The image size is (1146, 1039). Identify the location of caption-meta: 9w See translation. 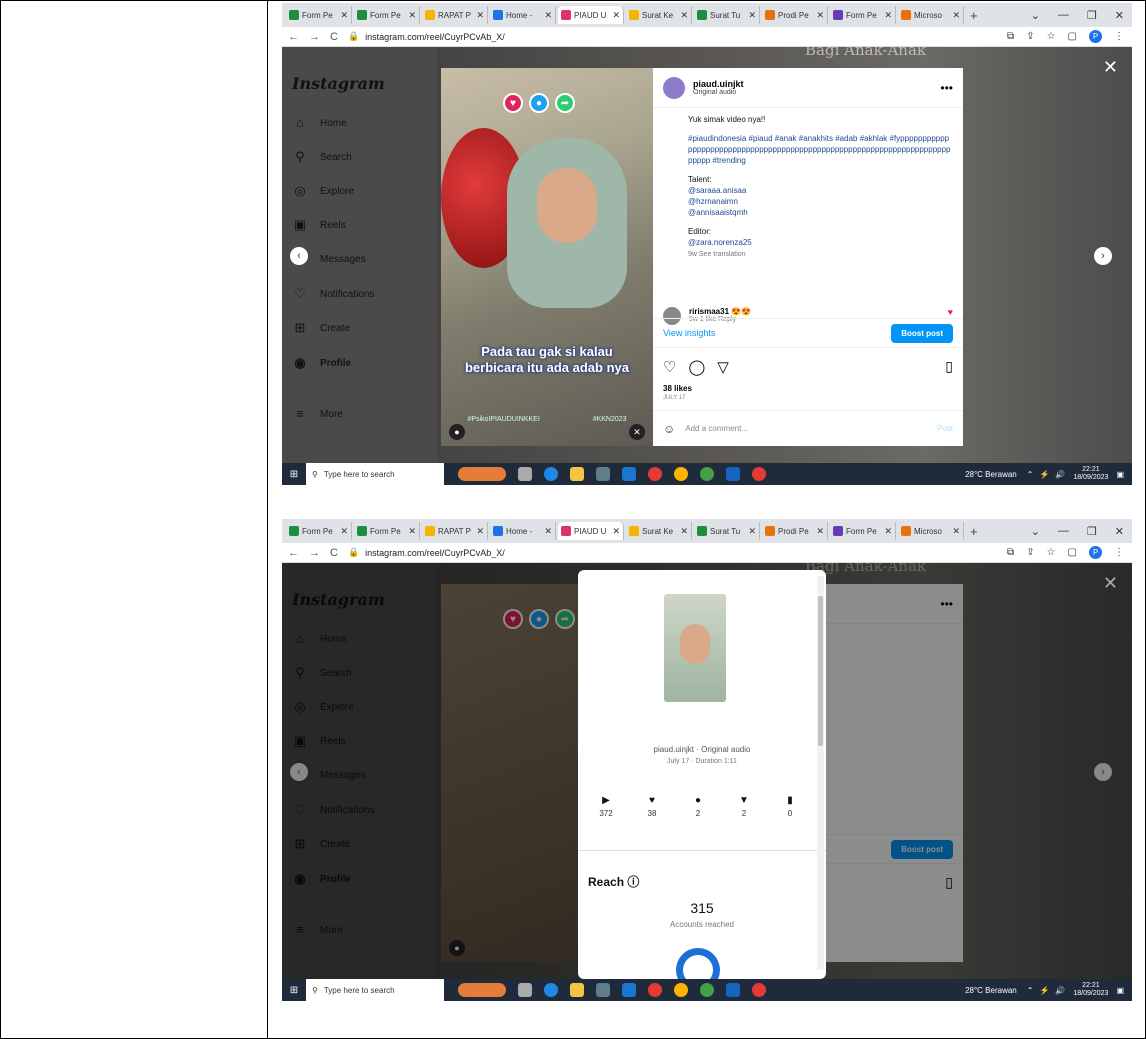
(717, 254).